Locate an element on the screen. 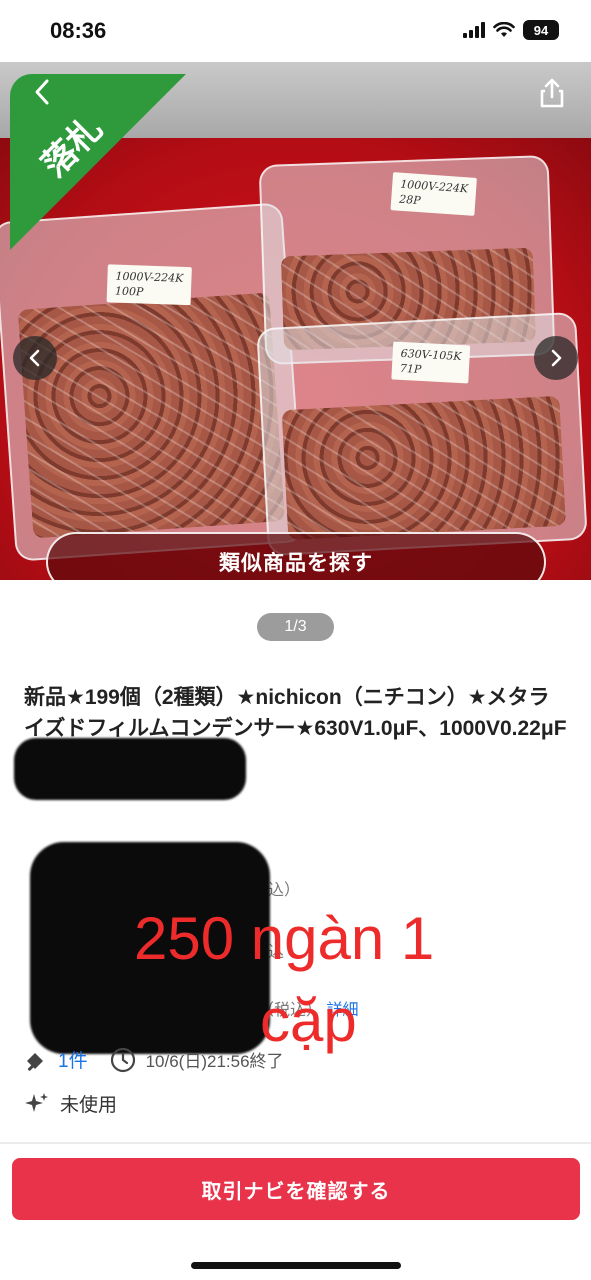  bag-label: 1000V-224K 100P is located at coordinates (149, 285).